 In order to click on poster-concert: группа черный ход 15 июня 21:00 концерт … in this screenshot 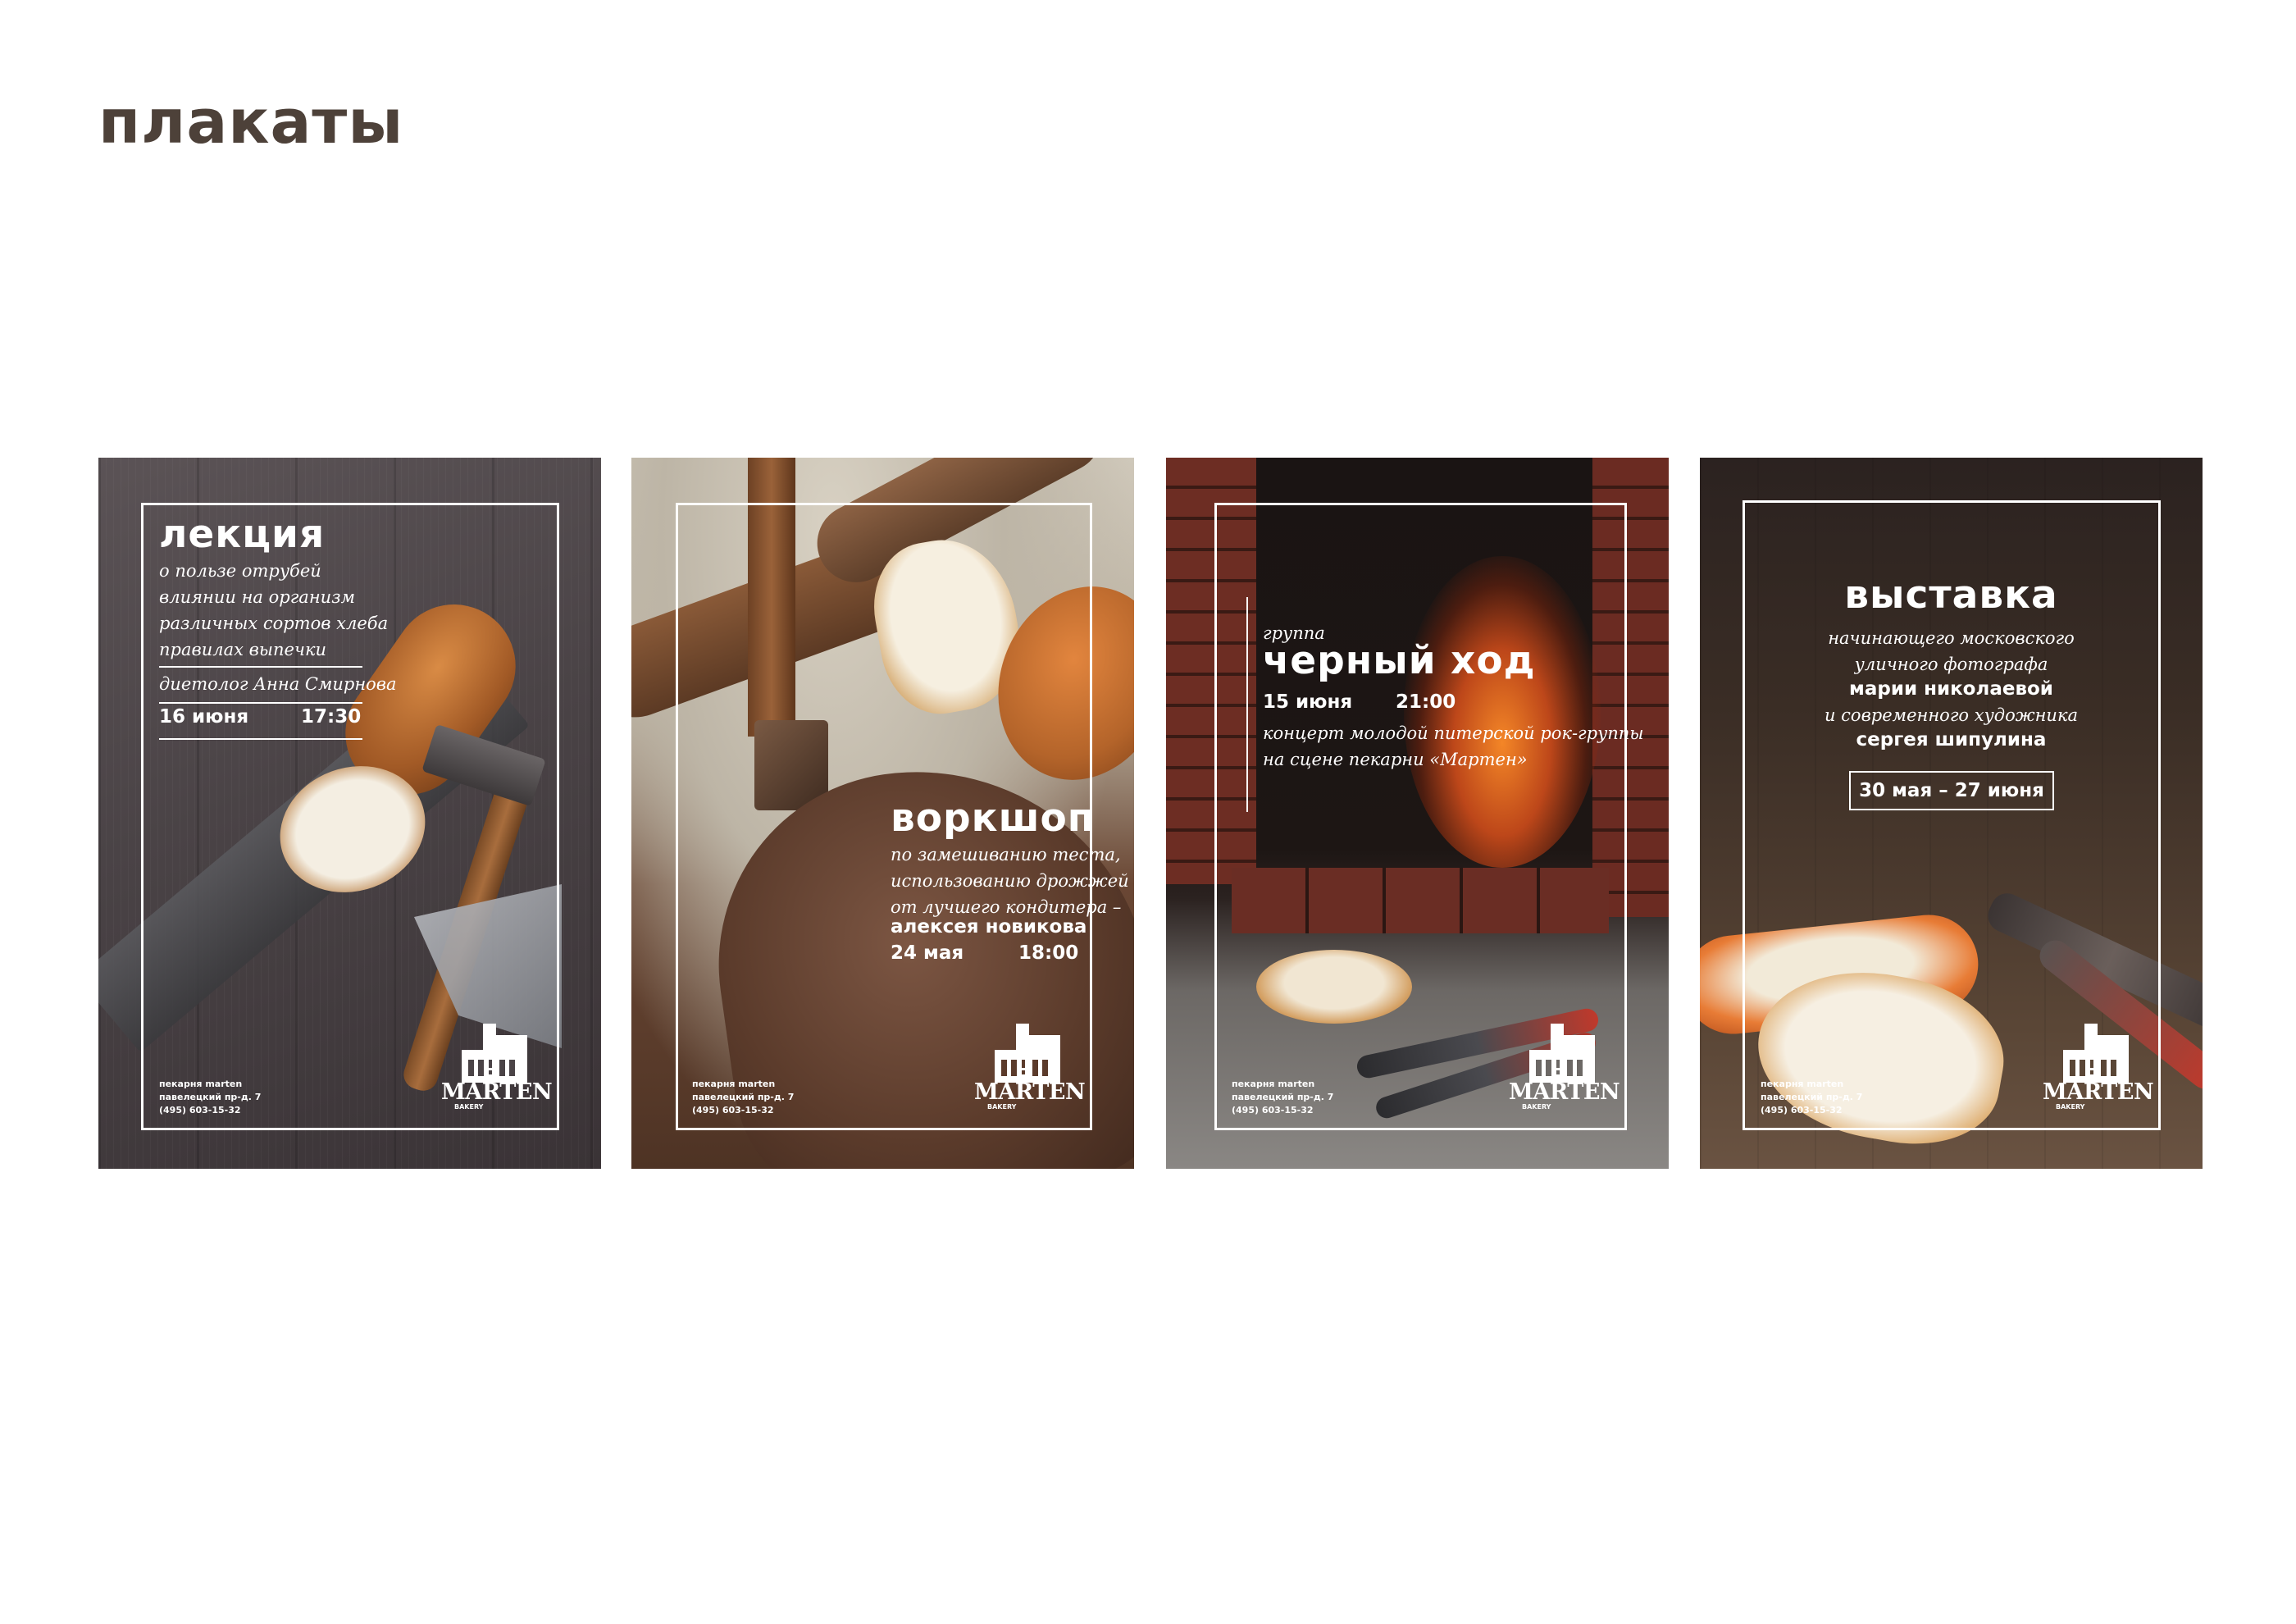, I will do `click(1417, 813)`.